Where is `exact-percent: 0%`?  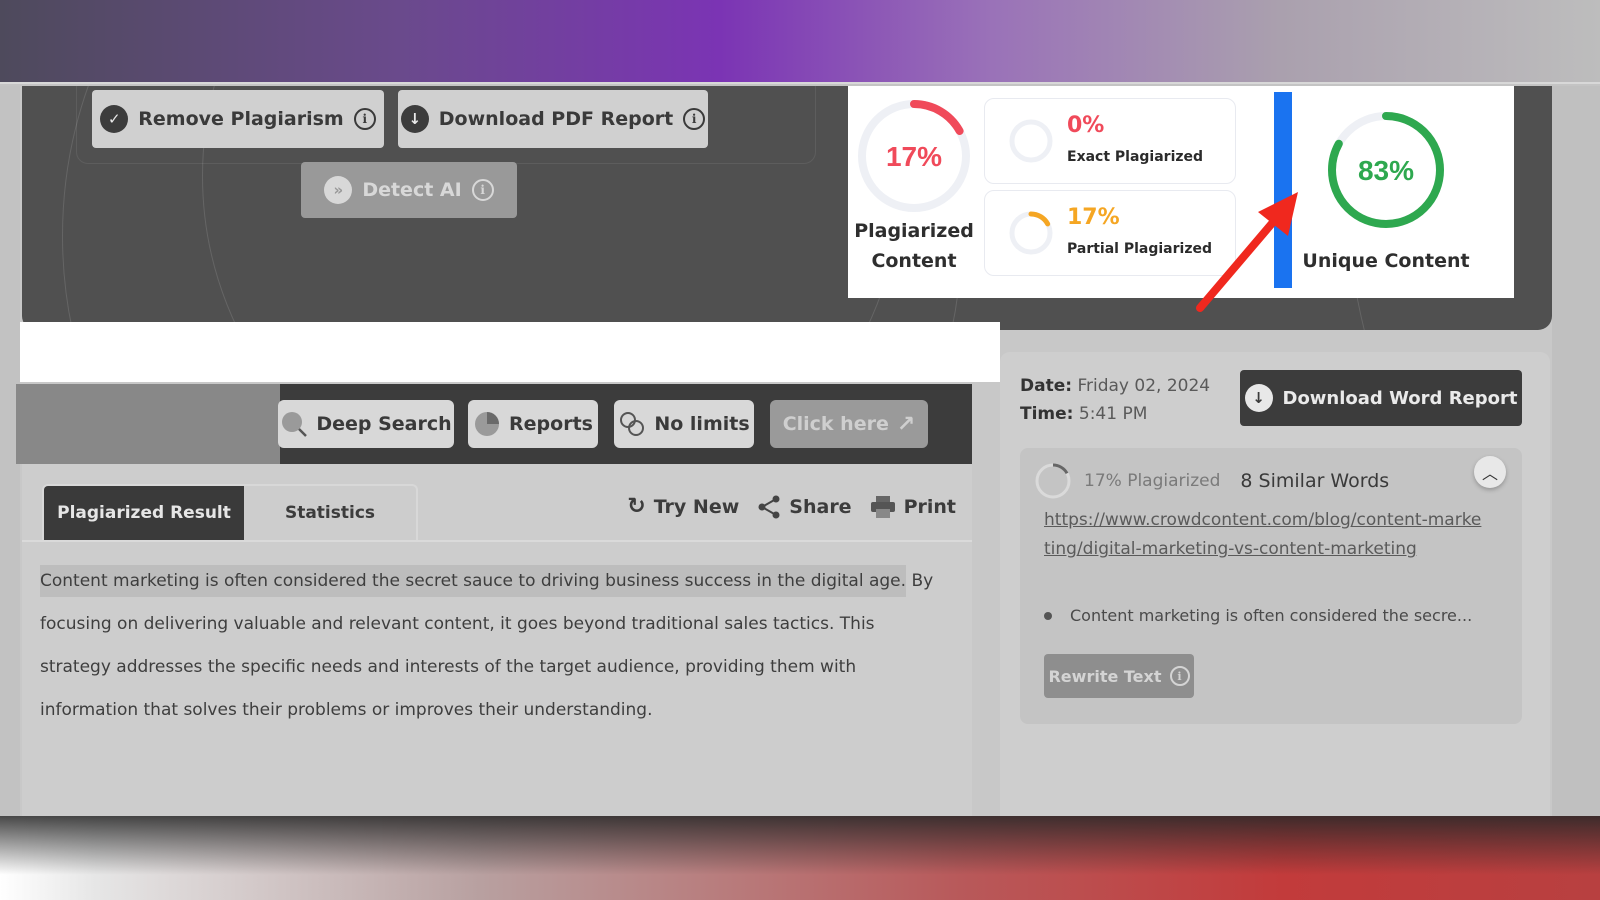
exact-percent: 0% is located at coordinates (1086, 125).